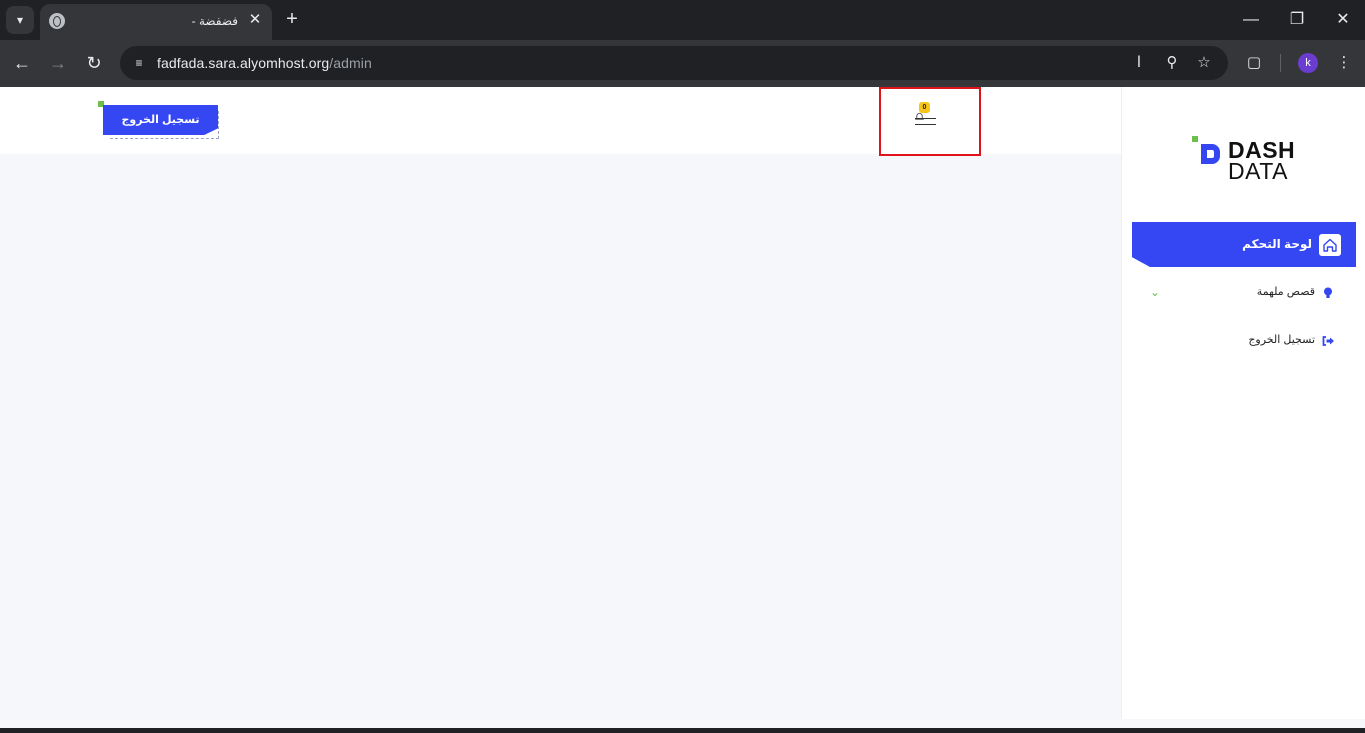  What do you see at coordinates (160, 120) in the screenshot?
I see `header-logout-button: تسجيل الخروج` at bounding box center [160, 120].